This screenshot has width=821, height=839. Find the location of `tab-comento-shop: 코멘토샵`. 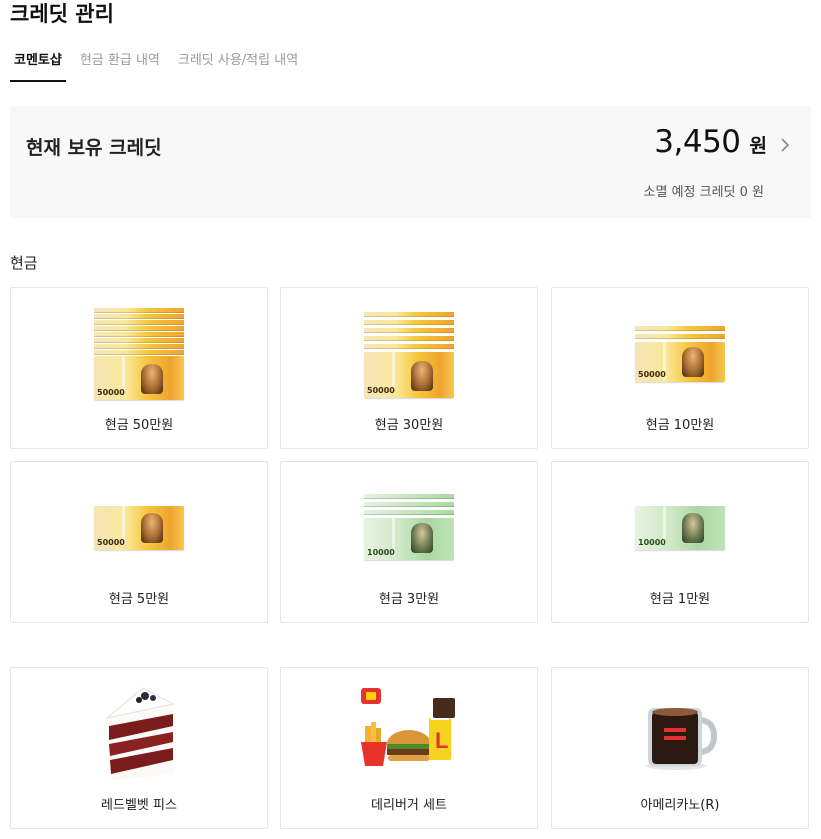

tab-comento-shop: 코멘토샵 is located at coordinates (38, 63).